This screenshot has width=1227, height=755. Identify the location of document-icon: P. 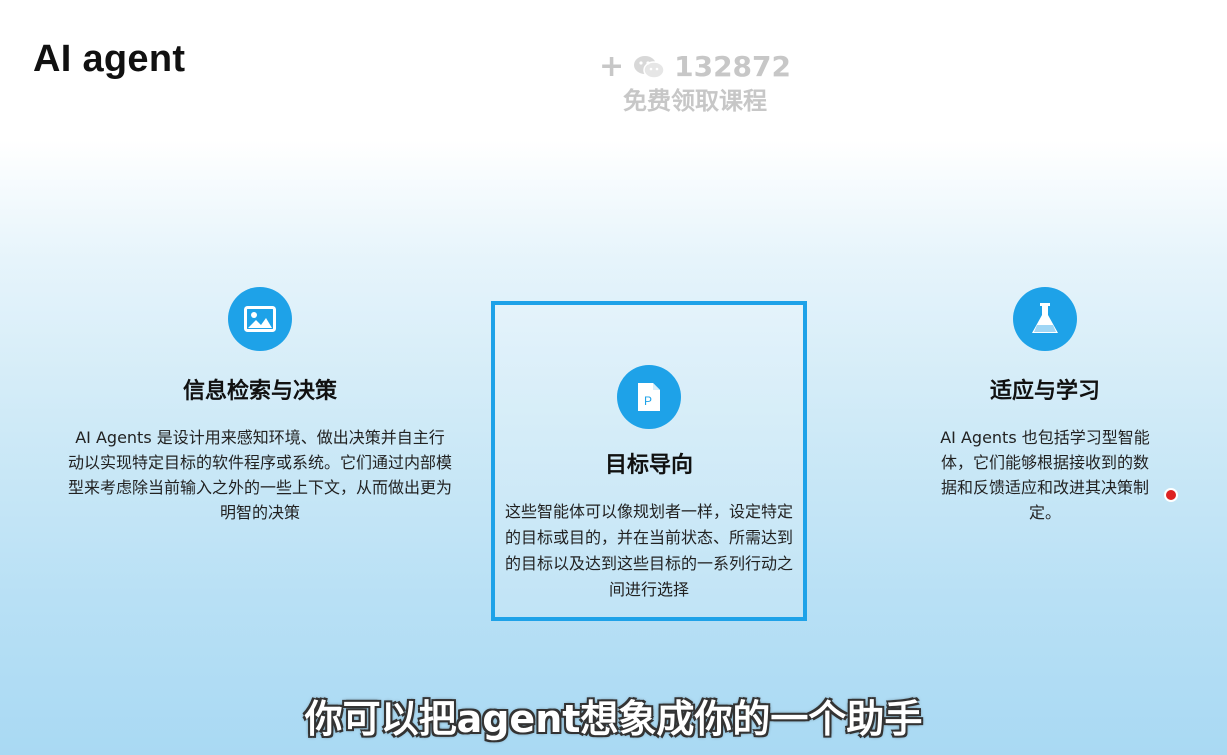
(649, 397).